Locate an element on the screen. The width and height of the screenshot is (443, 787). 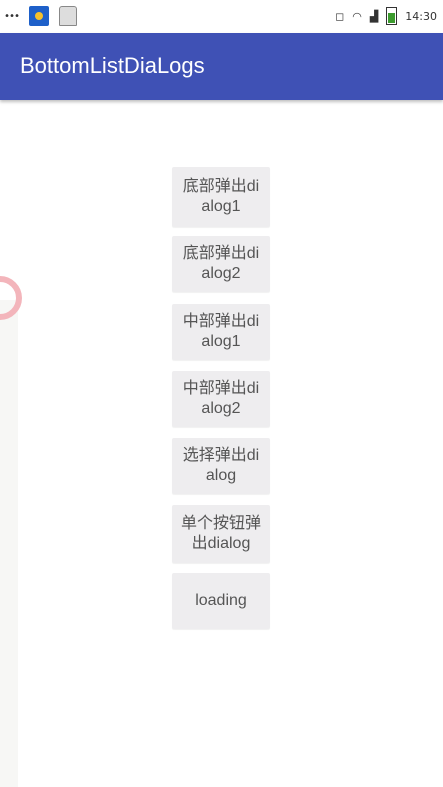
notification-dots-icon: ••• is located at coordinates (12, 16).